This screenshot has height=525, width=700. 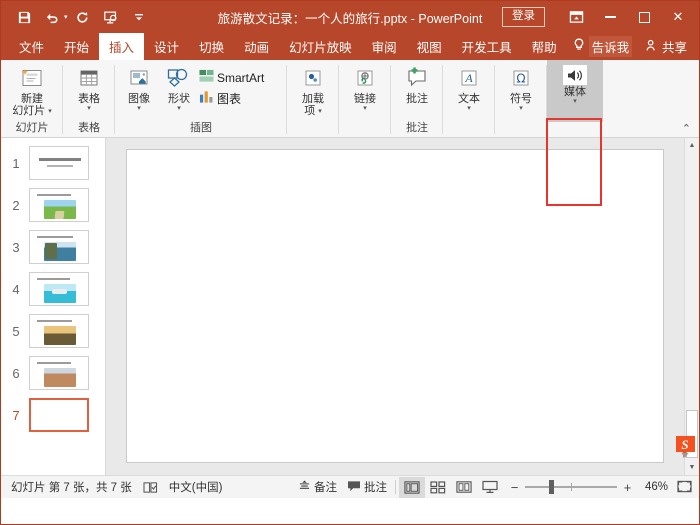 I want to click on tell-me-box: 告诉我, so click(x=603, y=46).